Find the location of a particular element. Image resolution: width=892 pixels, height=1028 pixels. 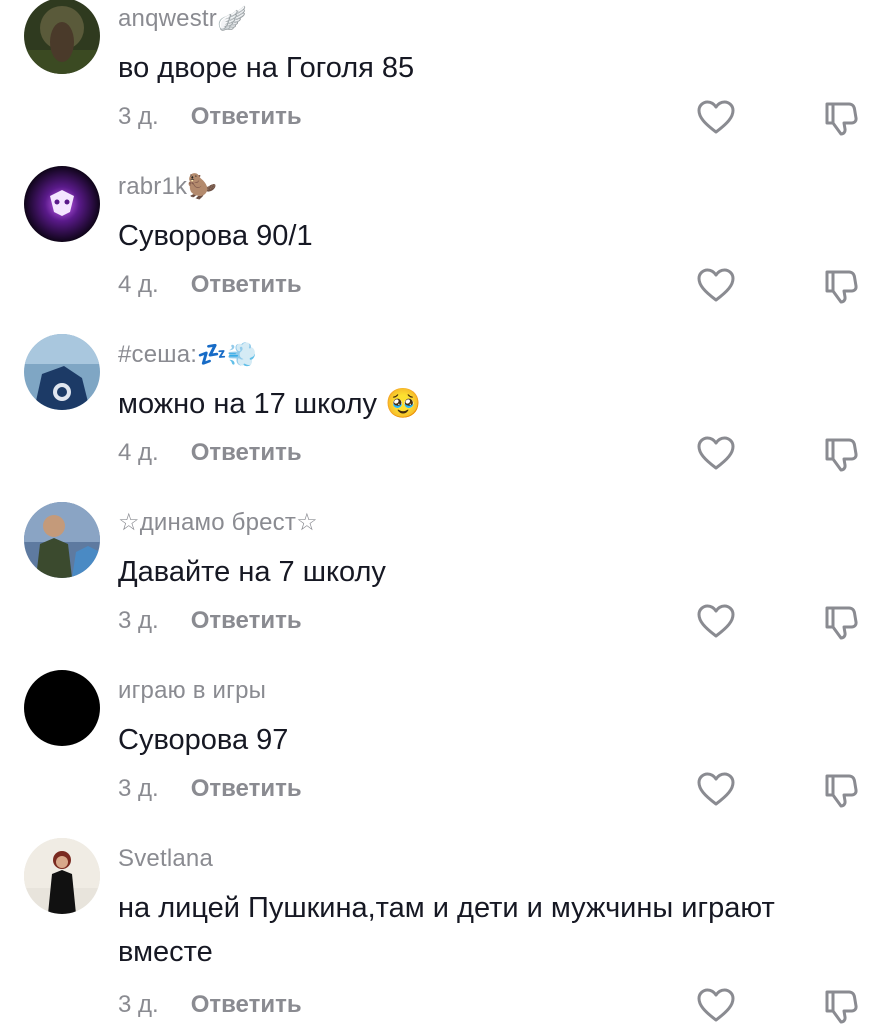

username-text: Svetlana is located at coordinates (165, 858).